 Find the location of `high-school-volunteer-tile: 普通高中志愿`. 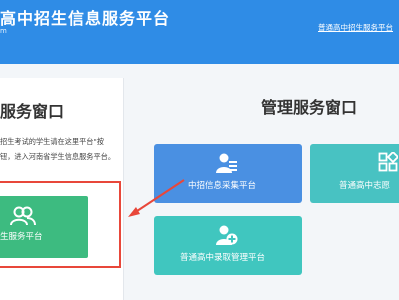

high-school-volunteer-tile: 普通高中志愿 is located at coordinates (354, 173).